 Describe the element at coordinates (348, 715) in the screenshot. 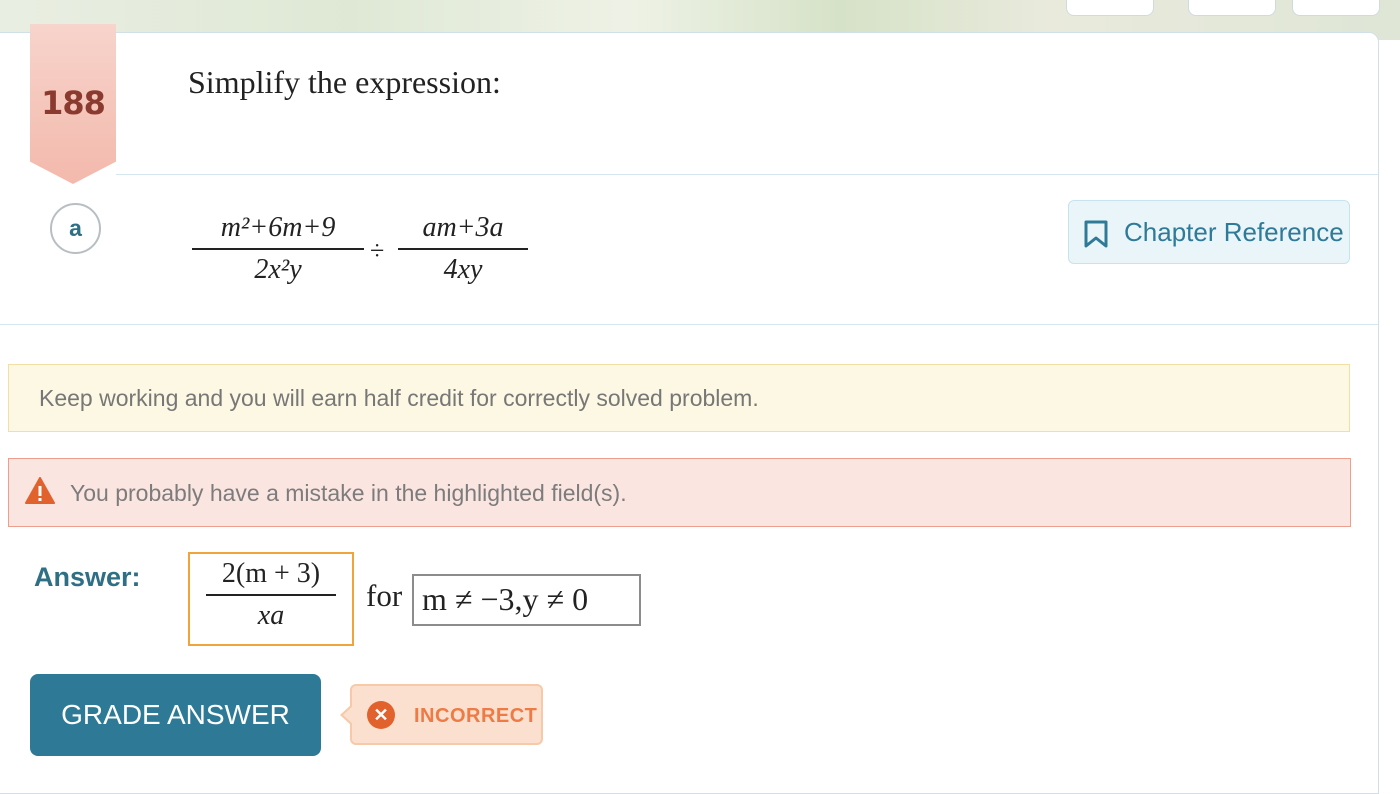

I see `badge-pointer-fill` at that location.